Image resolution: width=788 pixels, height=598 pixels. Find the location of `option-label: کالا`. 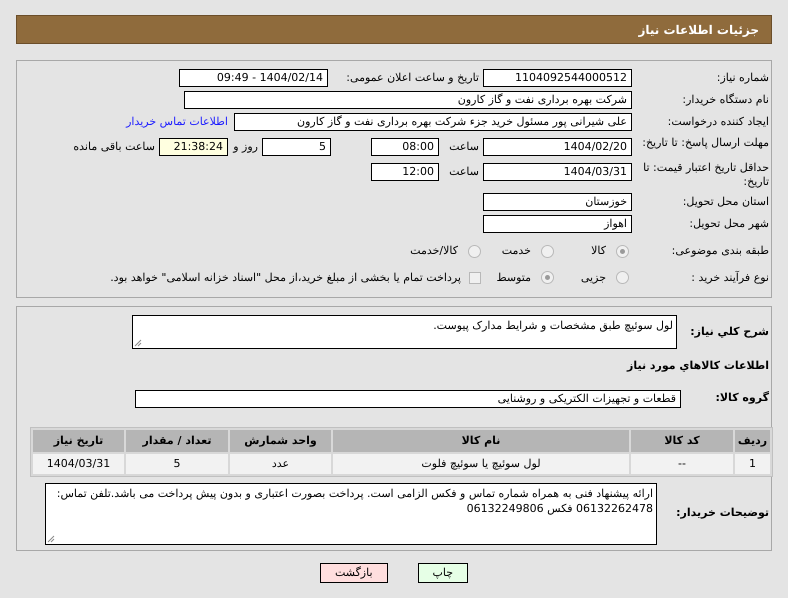

option-label: کالا is located at coordinates (598, 251).